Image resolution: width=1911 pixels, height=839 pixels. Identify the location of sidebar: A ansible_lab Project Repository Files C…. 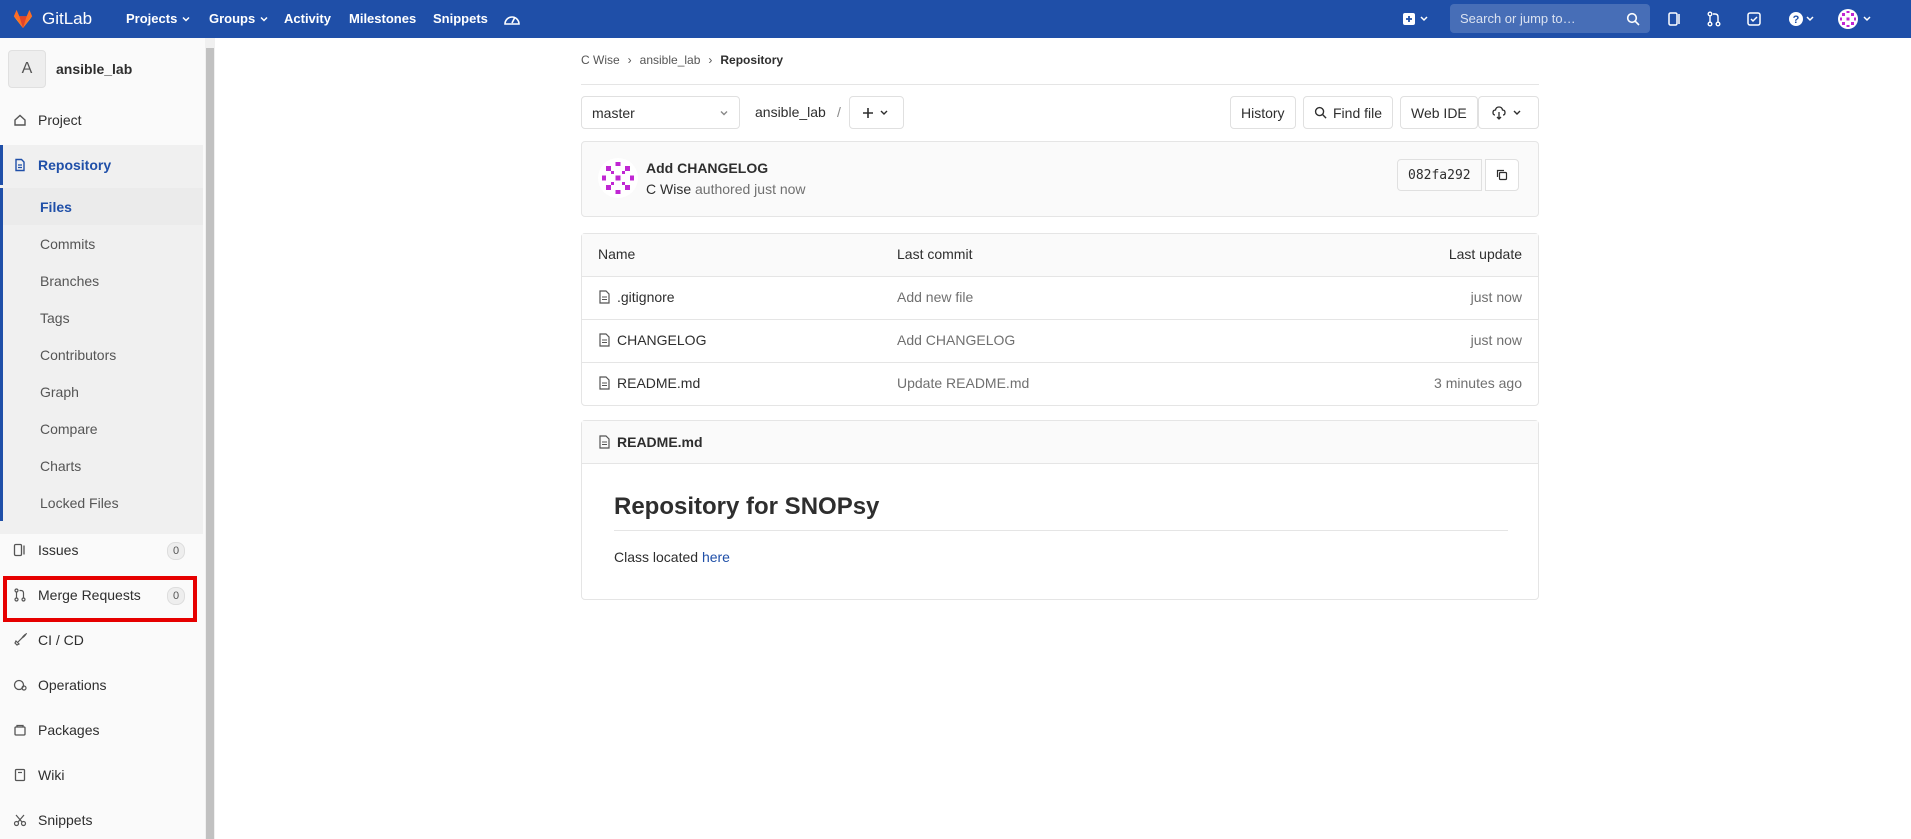
(103, 438).